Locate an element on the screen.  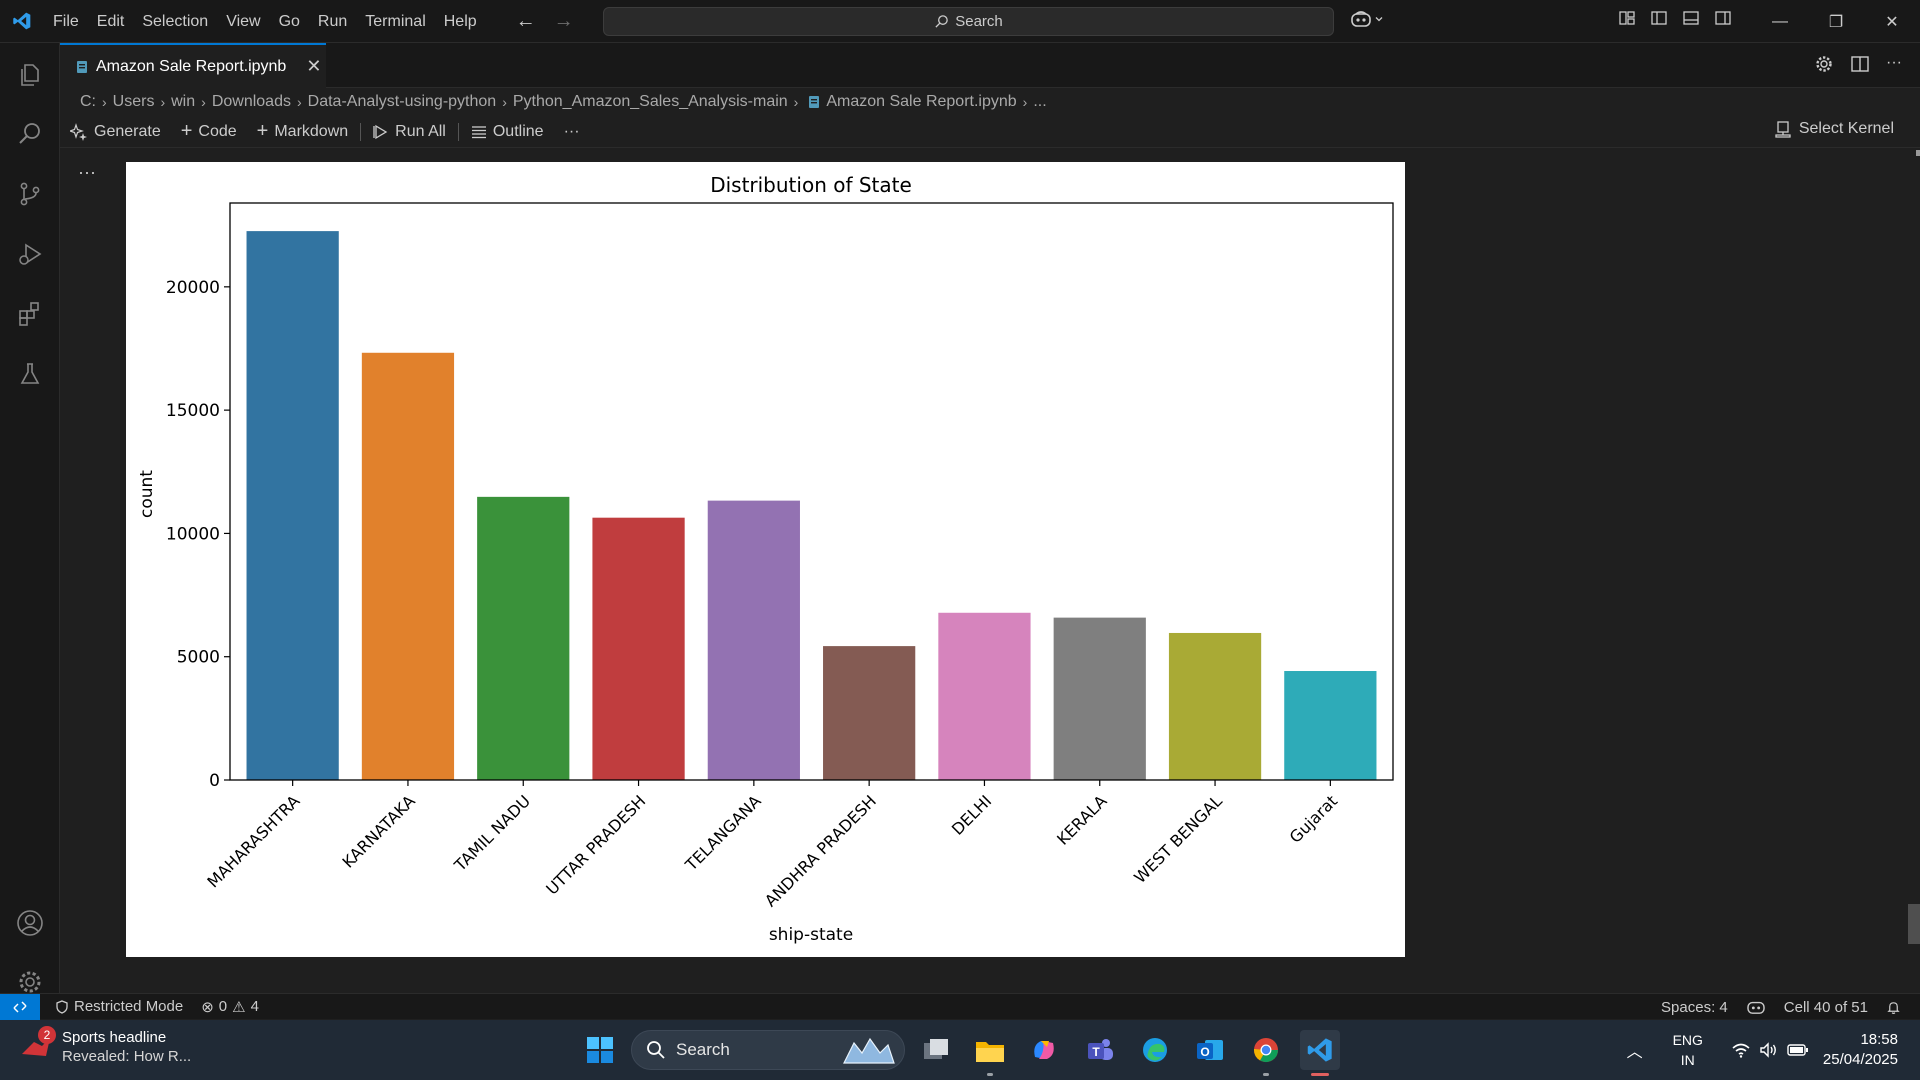
remote-indicator is located at coordinates (20, 1006).